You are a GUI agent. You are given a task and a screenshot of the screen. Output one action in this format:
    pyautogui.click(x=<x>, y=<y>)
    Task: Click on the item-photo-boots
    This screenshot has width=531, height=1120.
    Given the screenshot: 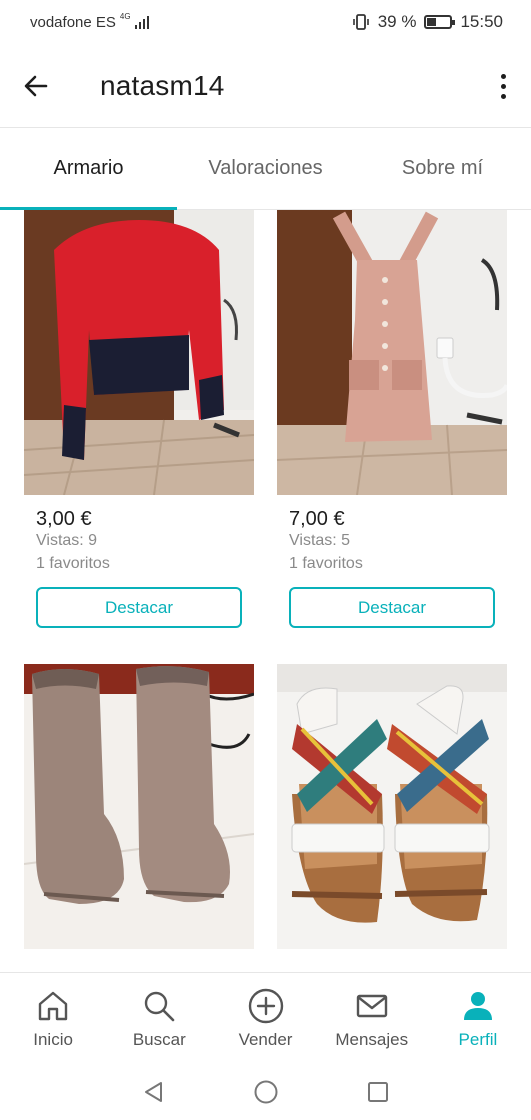 What is the action you would take?
    pyautogui.click(x=139, y=806)
    